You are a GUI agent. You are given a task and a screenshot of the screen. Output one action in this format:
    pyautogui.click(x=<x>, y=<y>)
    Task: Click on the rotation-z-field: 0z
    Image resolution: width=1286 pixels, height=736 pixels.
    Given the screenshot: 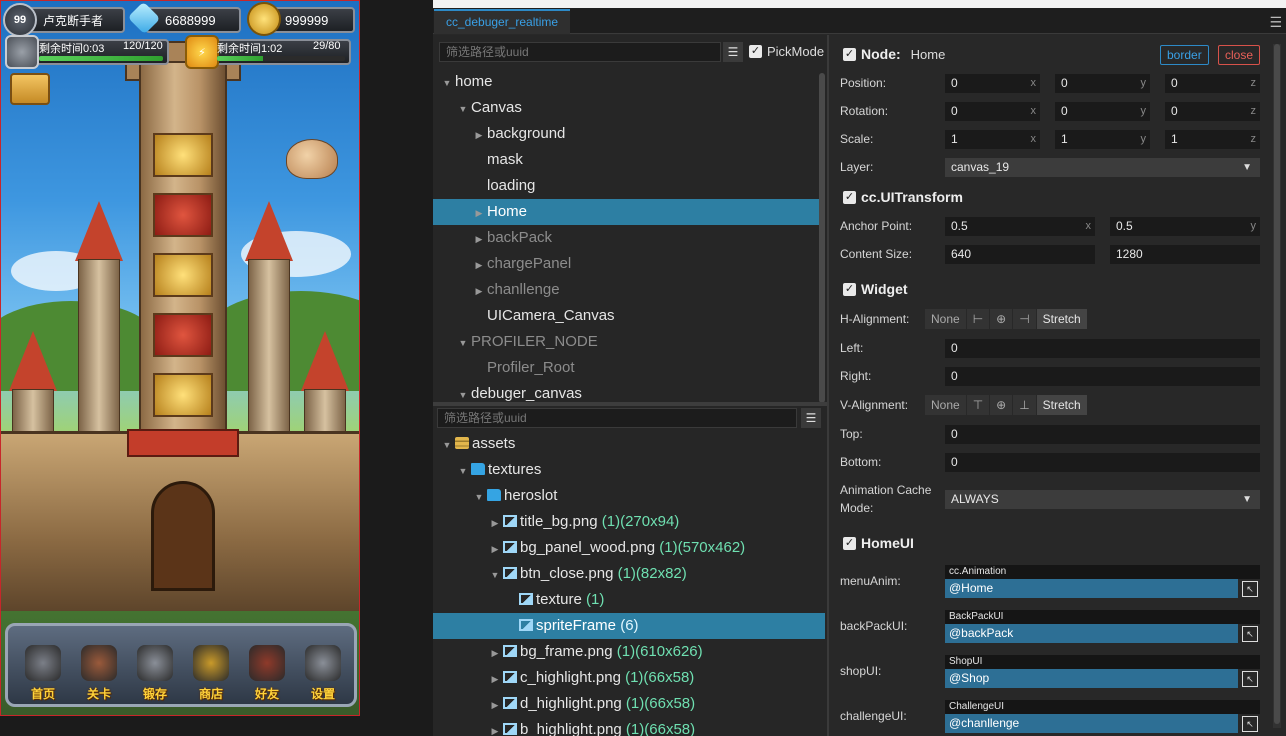 What is the action you would take?
    pyautogui.click(x=1212, y=111)
    